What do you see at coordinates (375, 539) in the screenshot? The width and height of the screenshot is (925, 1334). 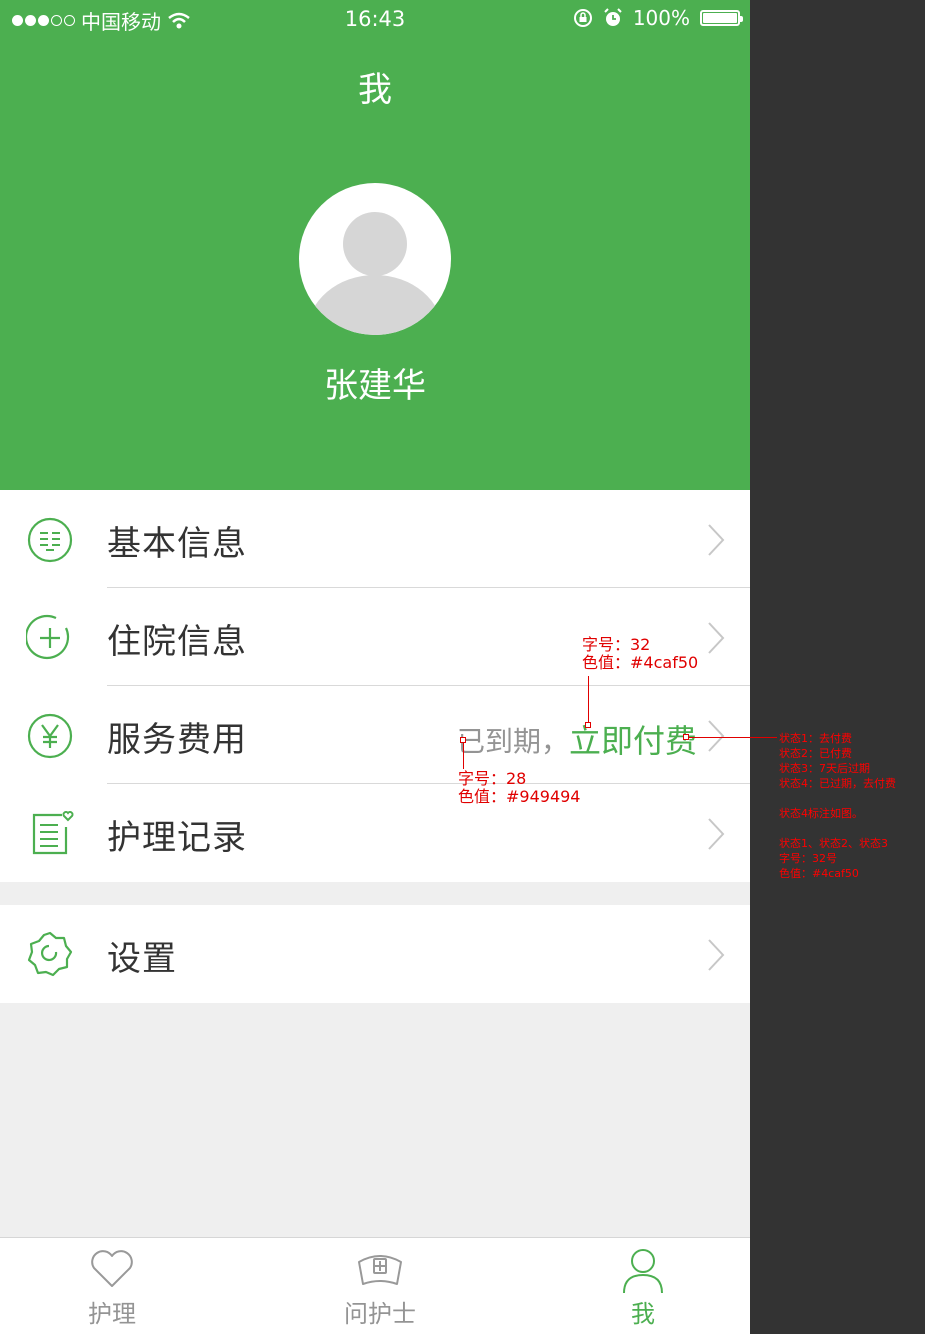 I see `menu-item-basic-info: 基本信息` at bounding box center [375, 539].